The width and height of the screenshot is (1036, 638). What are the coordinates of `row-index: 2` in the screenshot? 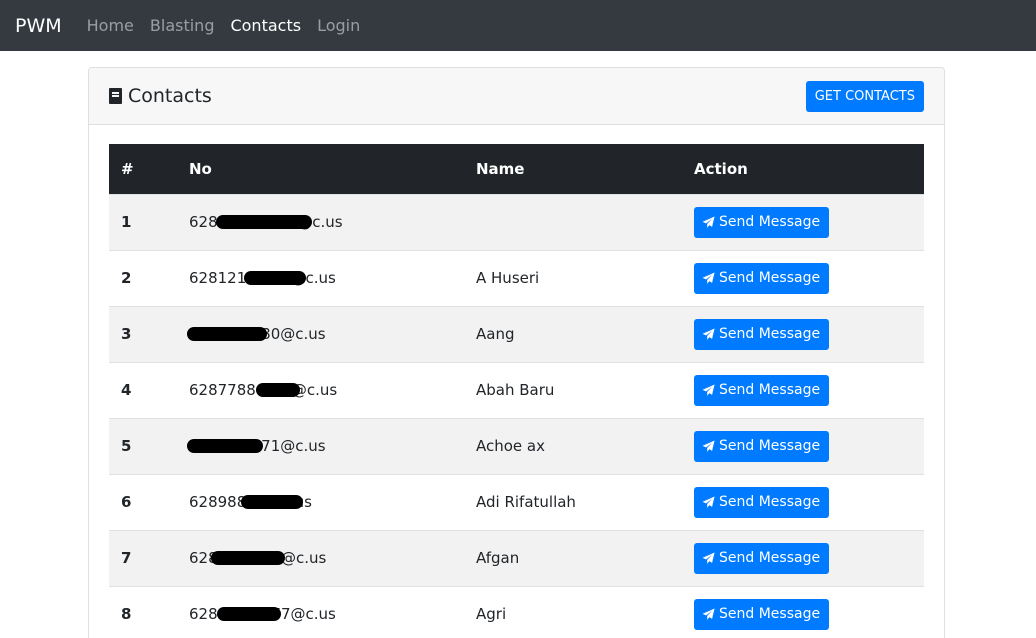 It's located at (126, 278).